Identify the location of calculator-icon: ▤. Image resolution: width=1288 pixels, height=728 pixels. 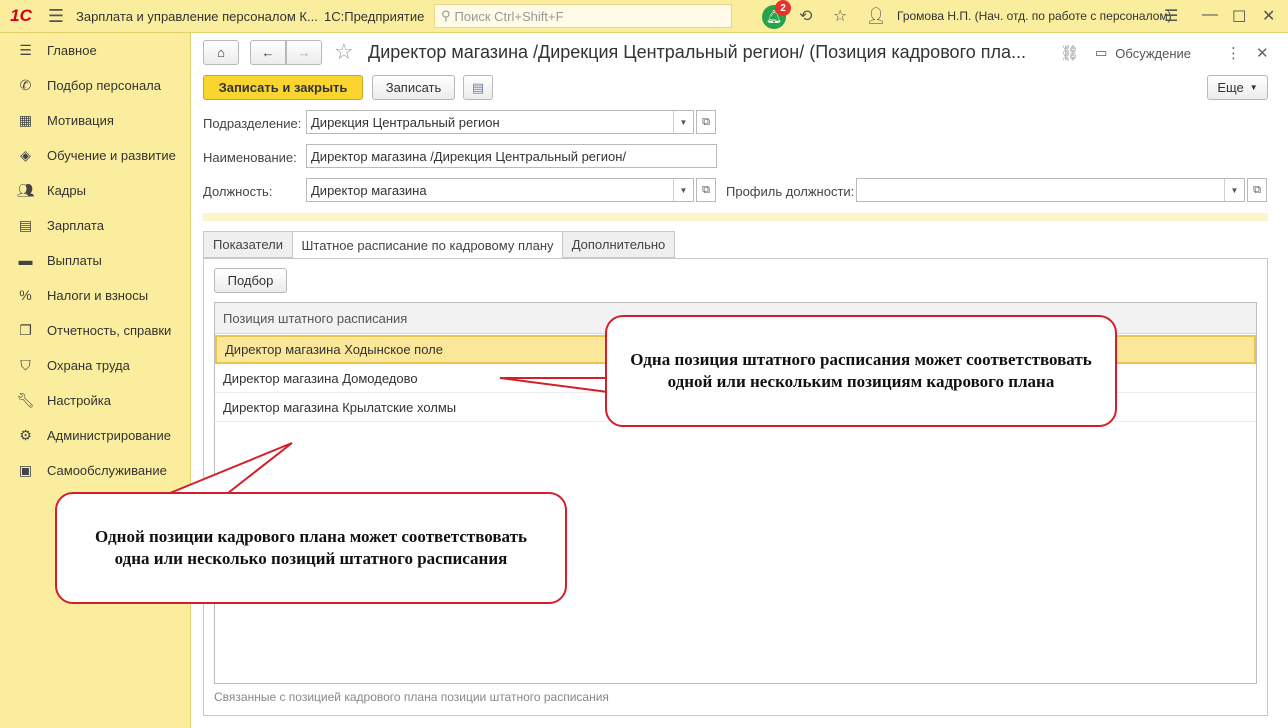
(25, 224).